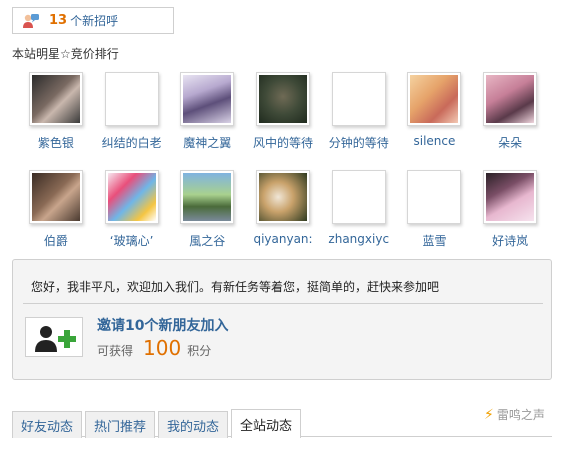  I want to click on divider, so click(283, 303).